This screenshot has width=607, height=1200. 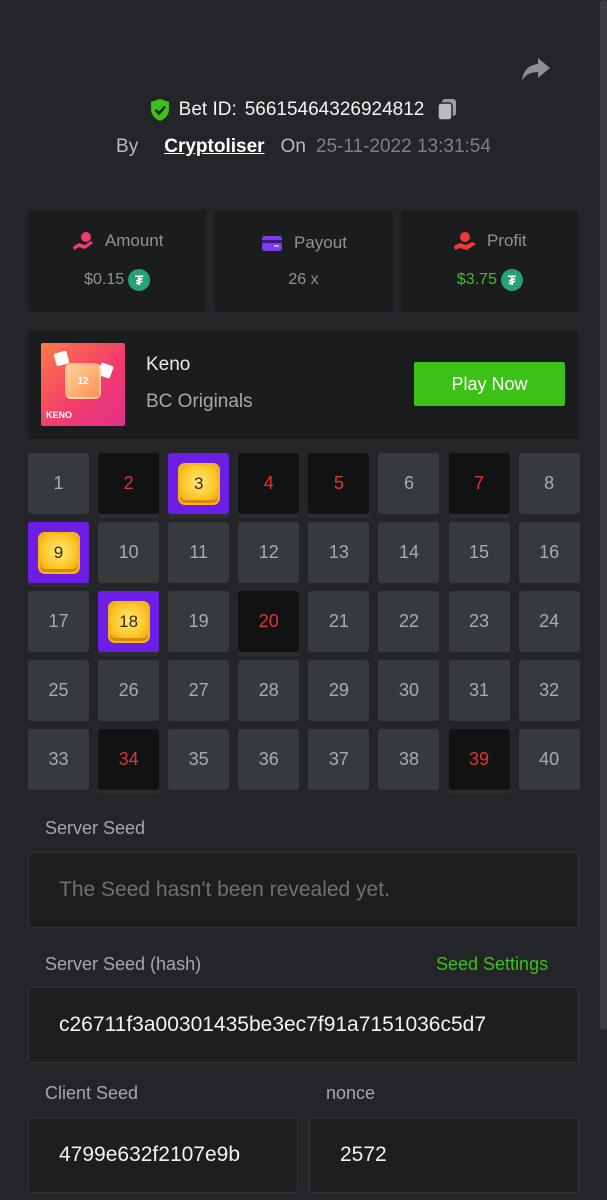 I want to click on keno-cell: 30, so click(x=409, y=690).